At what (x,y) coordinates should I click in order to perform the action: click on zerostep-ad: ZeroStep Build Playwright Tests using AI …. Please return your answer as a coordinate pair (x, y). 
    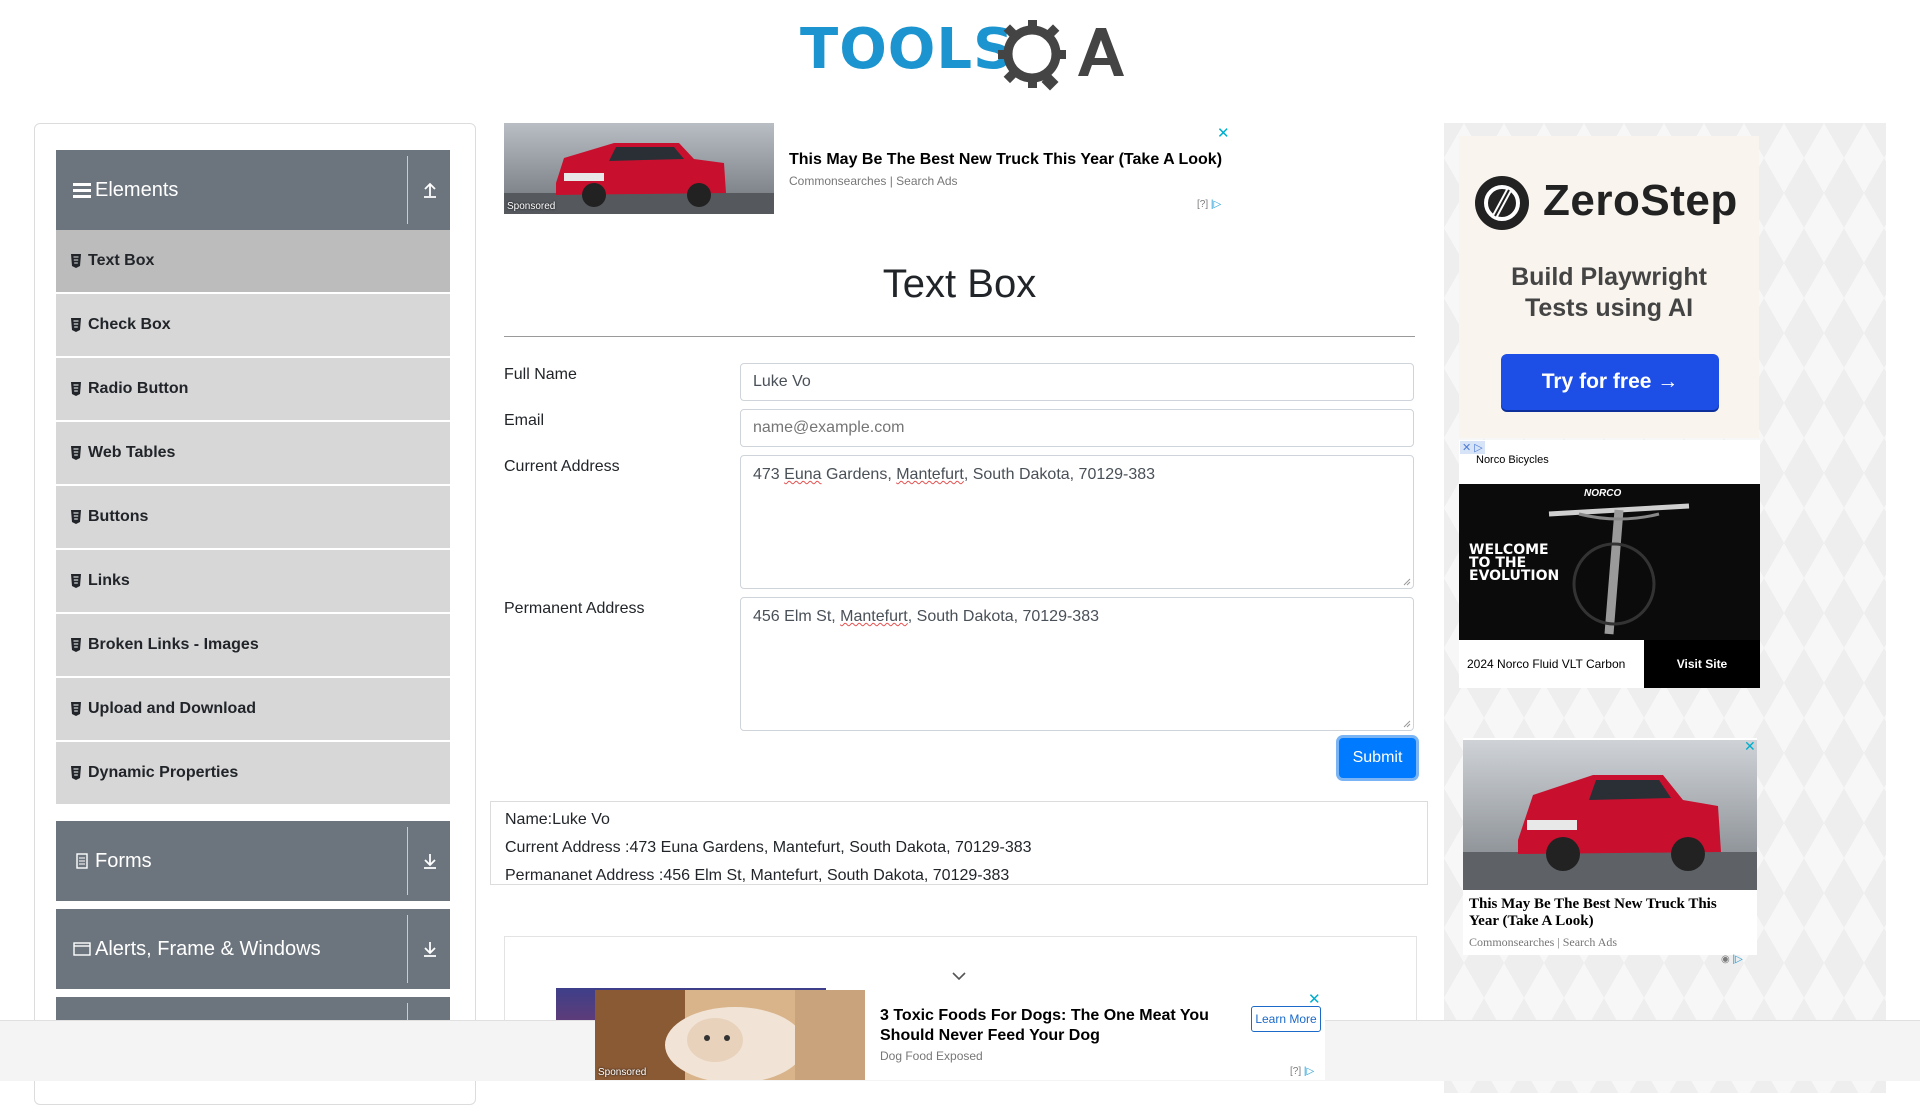
    Looking at the image, I should click on (1609, 287).